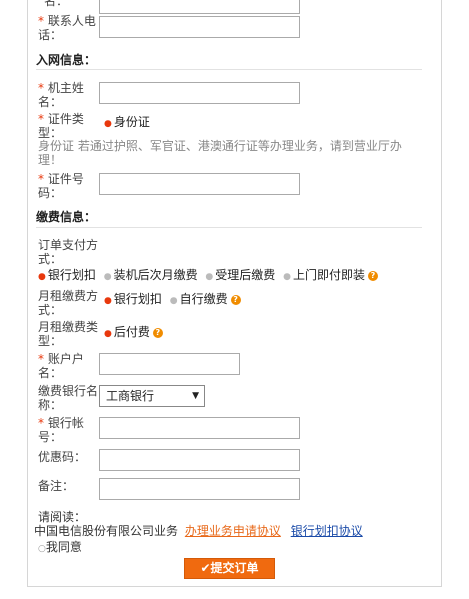 The height and width of the screenshot is (599, 469). What do you see at coordinates (240, 275) in the screenshot?
I see `order-option-after-accept: ● 受理后缴费` at bounding box center [240, 275].